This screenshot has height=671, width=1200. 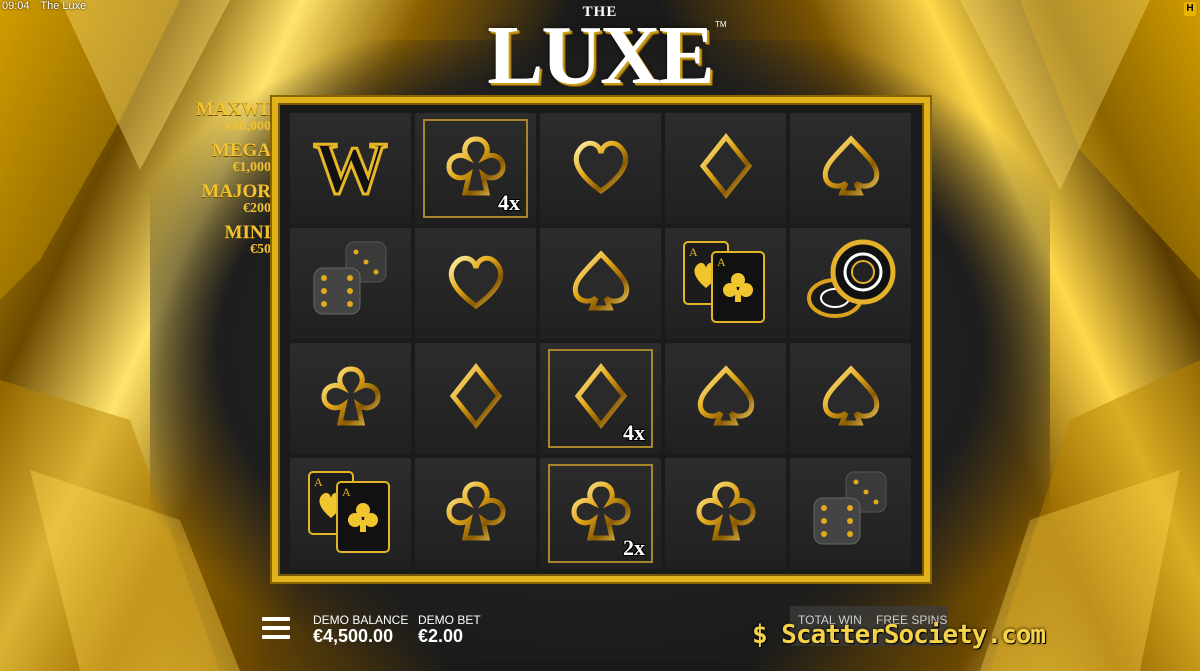 I want to click on jackpot-name: MAXWIN, so click(x=239, y=109).